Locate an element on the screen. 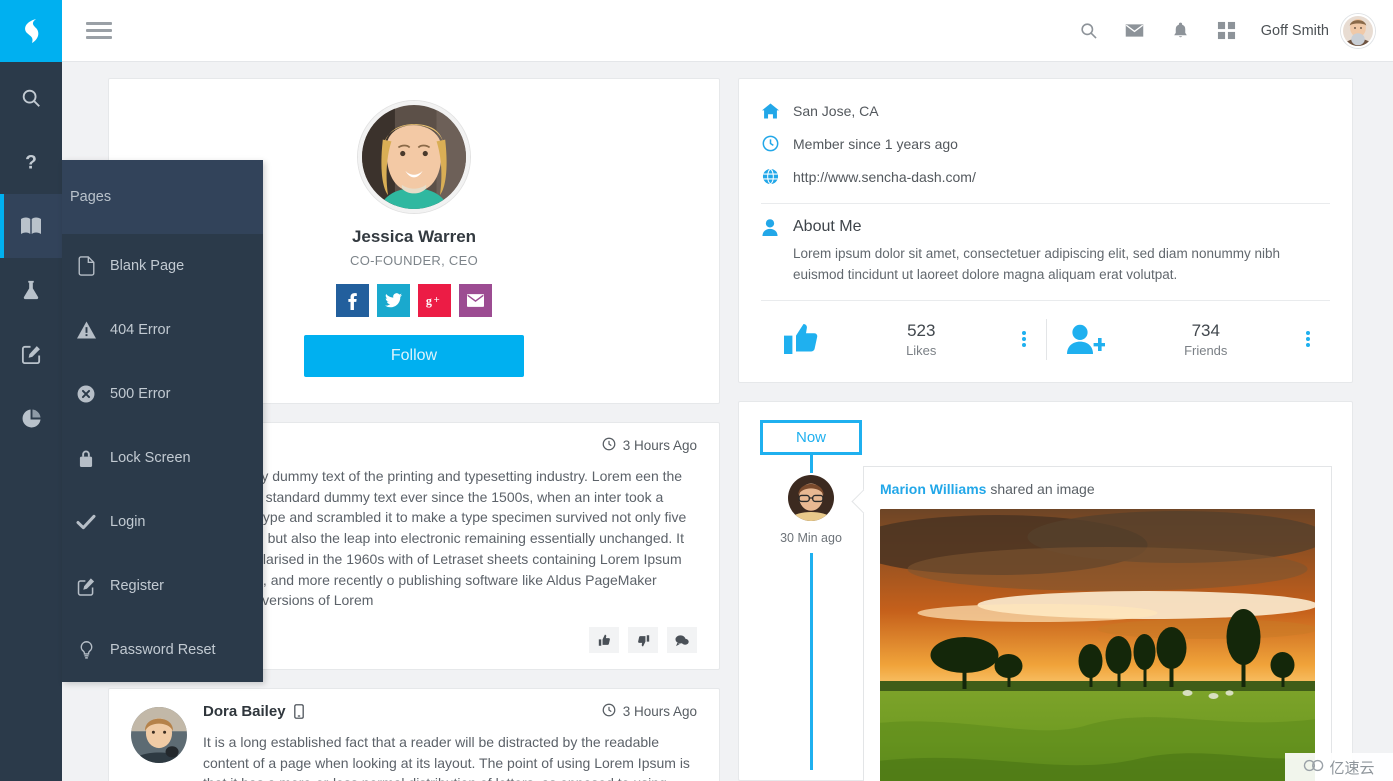  info-row-website: http://www.sencha-dash.com/ is located at coordinates (1045, 176).